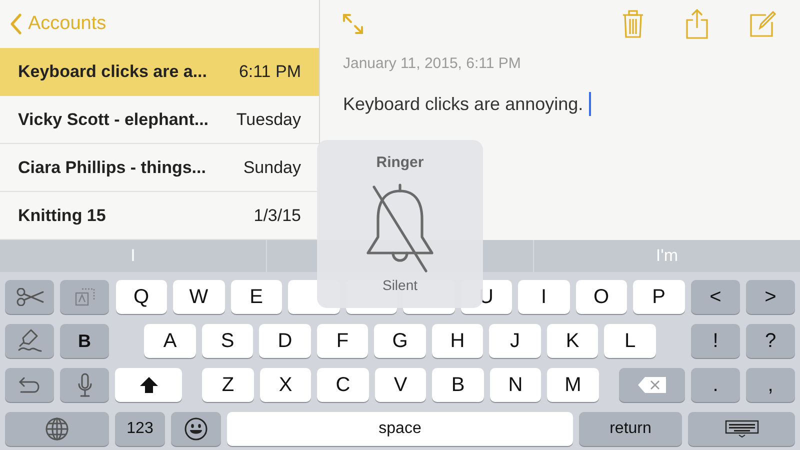  Describe the element at coordinates (269, 72) in the screenshot. I see `note-date: 6:11 PM` at that location.